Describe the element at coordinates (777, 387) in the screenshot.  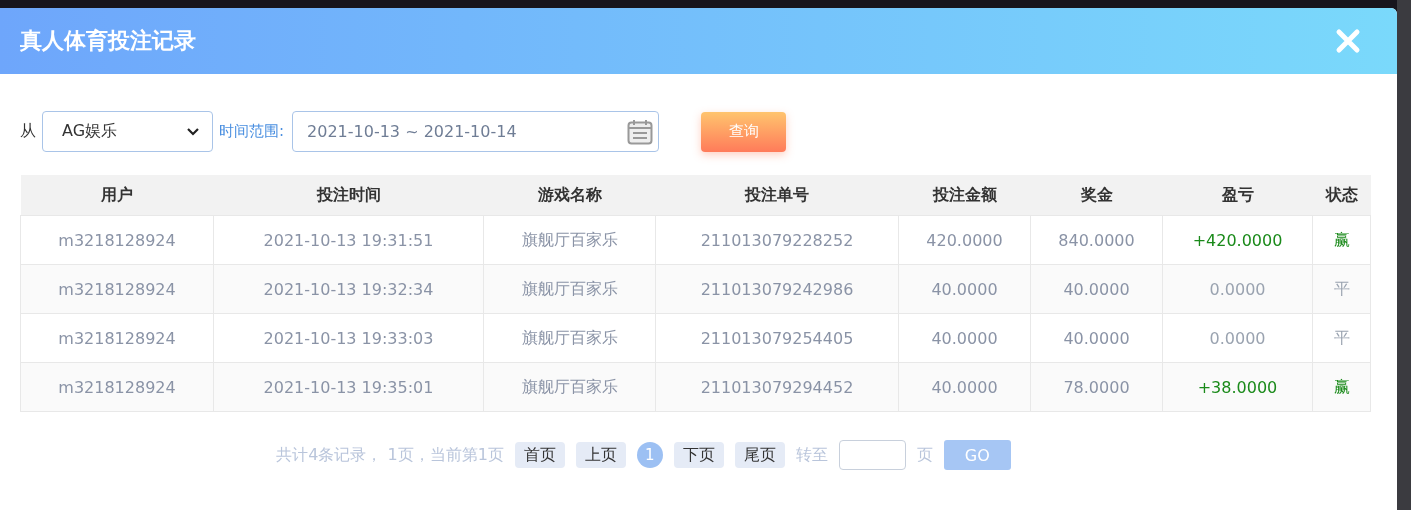
I see `table-cell: 211013079294452` at that location.